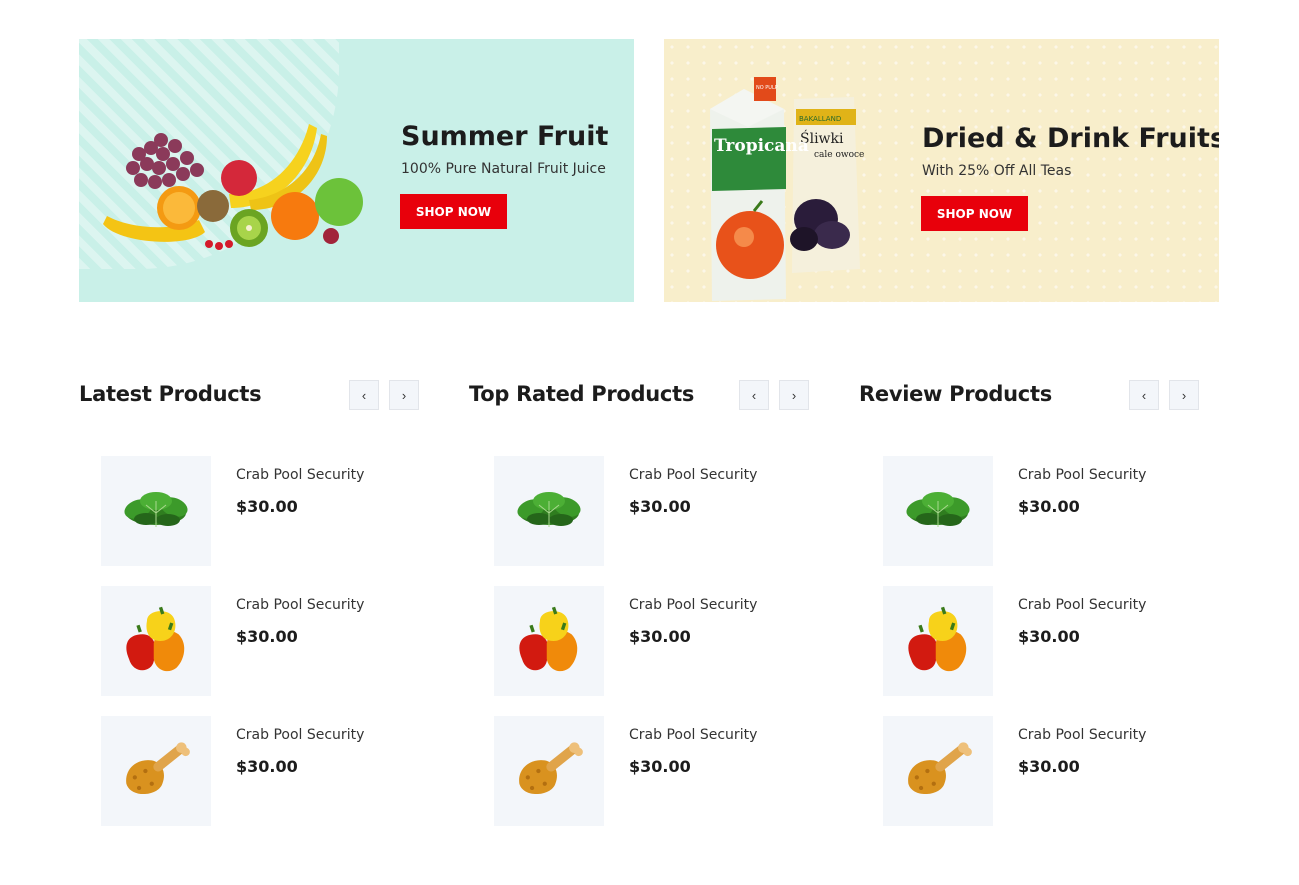 The height and width of the screenshot is (885, 1299). I want to click on fruit-basket-image, so click(233, 187).